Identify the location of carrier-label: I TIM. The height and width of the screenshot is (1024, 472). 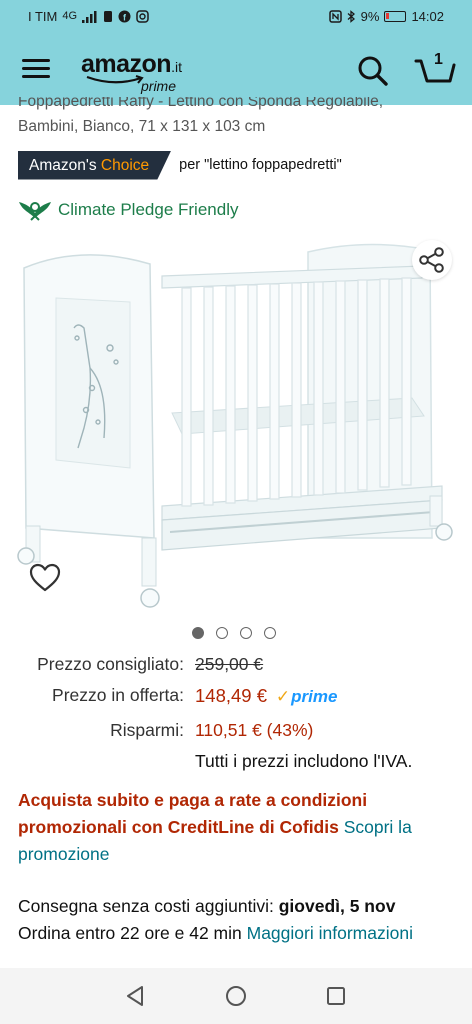
(43, 16).